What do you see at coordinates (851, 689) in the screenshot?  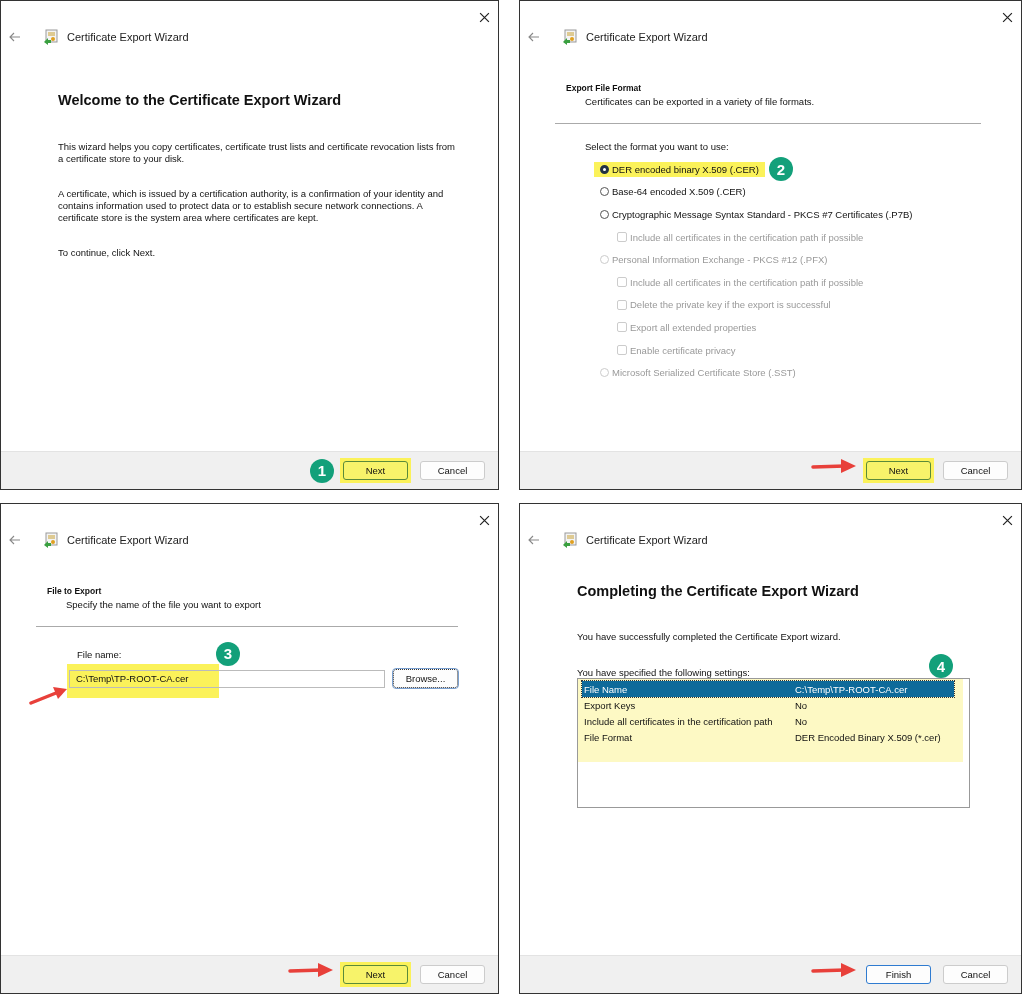 I see `setting-value: C:\Temp\TP-ROOT-CA.cer` at bounding box center [851, 689].